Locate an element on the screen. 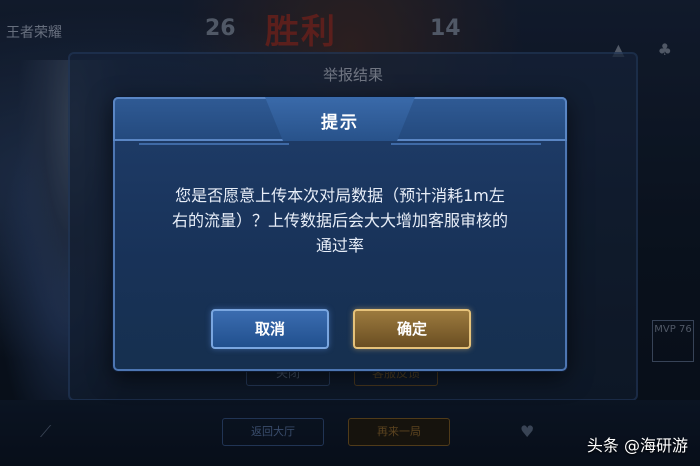 This screenshot has height=466, width=700. watermark: 头条 @海研游 is located at coordinates (637, 445).